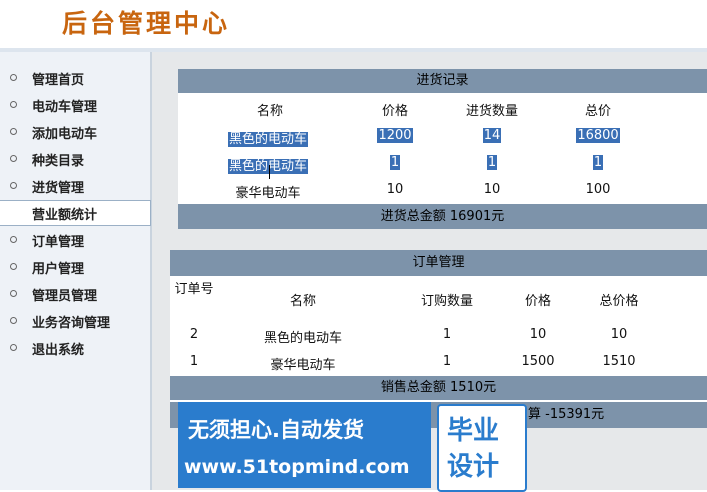  I want to click on purchase-total-bar: 进货总金额 16901元, so click(442, 216).